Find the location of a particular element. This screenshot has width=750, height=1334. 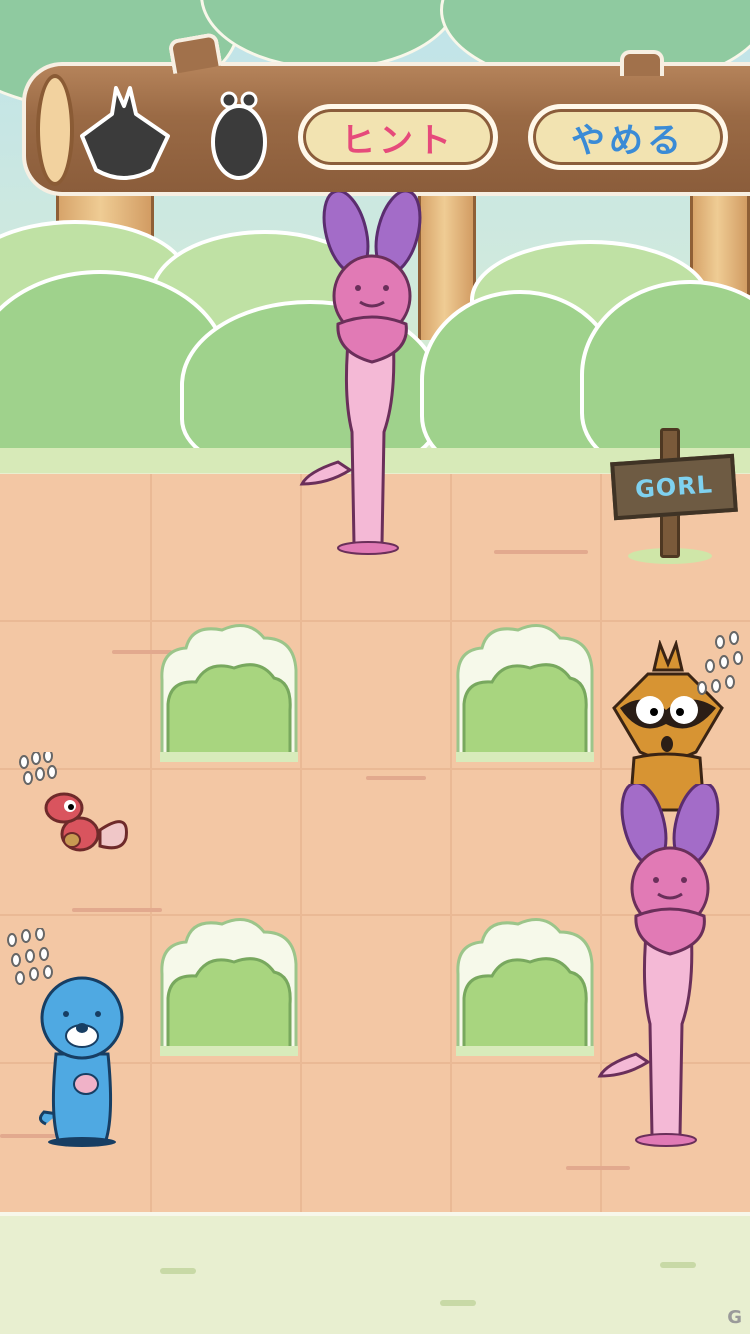

chipmunk-character is located at coordinates (86, 822).